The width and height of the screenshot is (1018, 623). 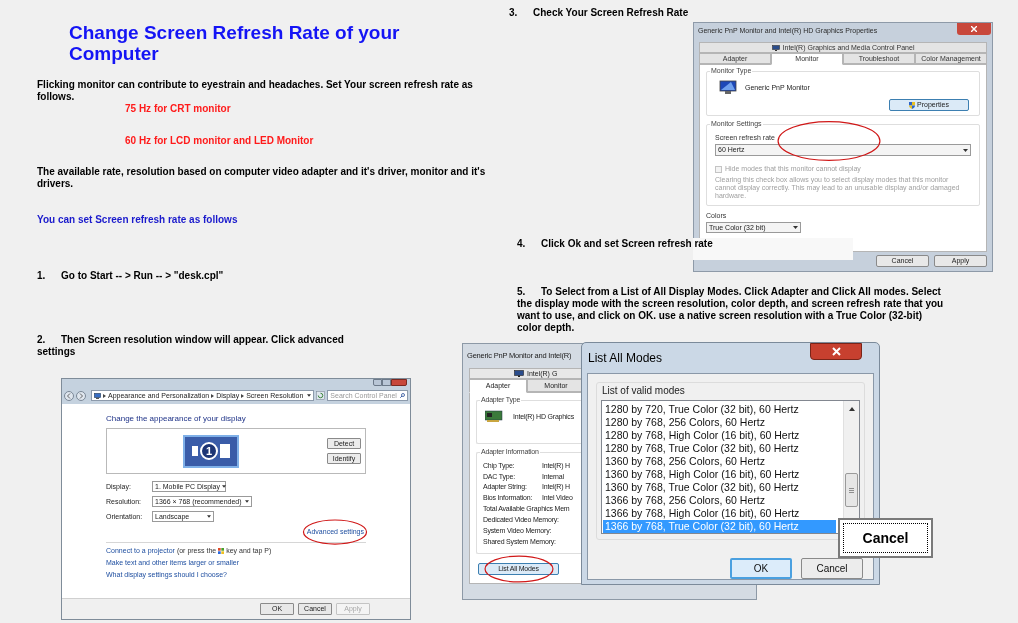 I want to click on step-text: 5. To Select from a List of All Display Modes. Click Adapter and Click All modes. Select the display mode with the screen resolution, color depth, and screen refresh rate that you want to use, and click on OK. use a native screen resolution with a True Color (32-bit) color depth., so click(x=731, y=310).